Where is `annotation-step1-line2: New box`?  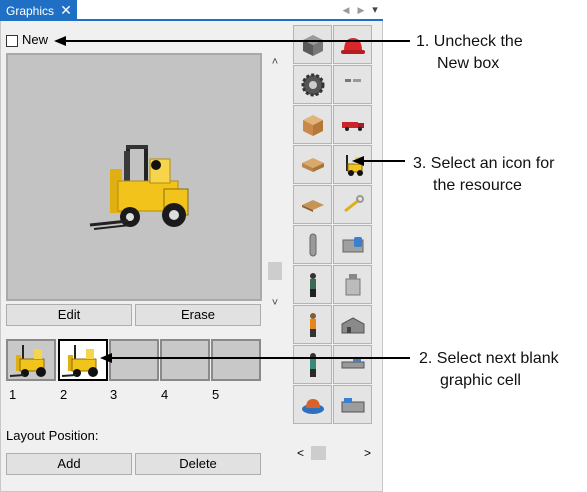
annotation-step1-line2: New box is located at coordinates (468, 63).